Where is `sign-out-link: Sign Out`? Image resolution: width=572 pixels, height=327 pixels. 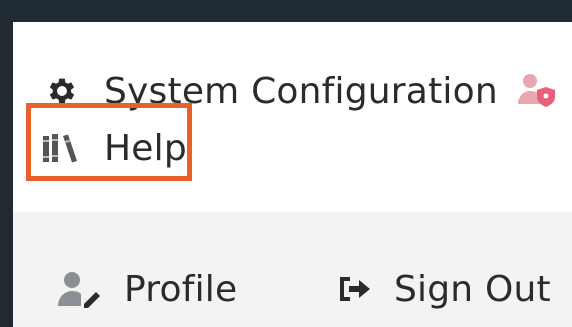
sign-out-link: Sign Out is located at coordinates (442, 289).